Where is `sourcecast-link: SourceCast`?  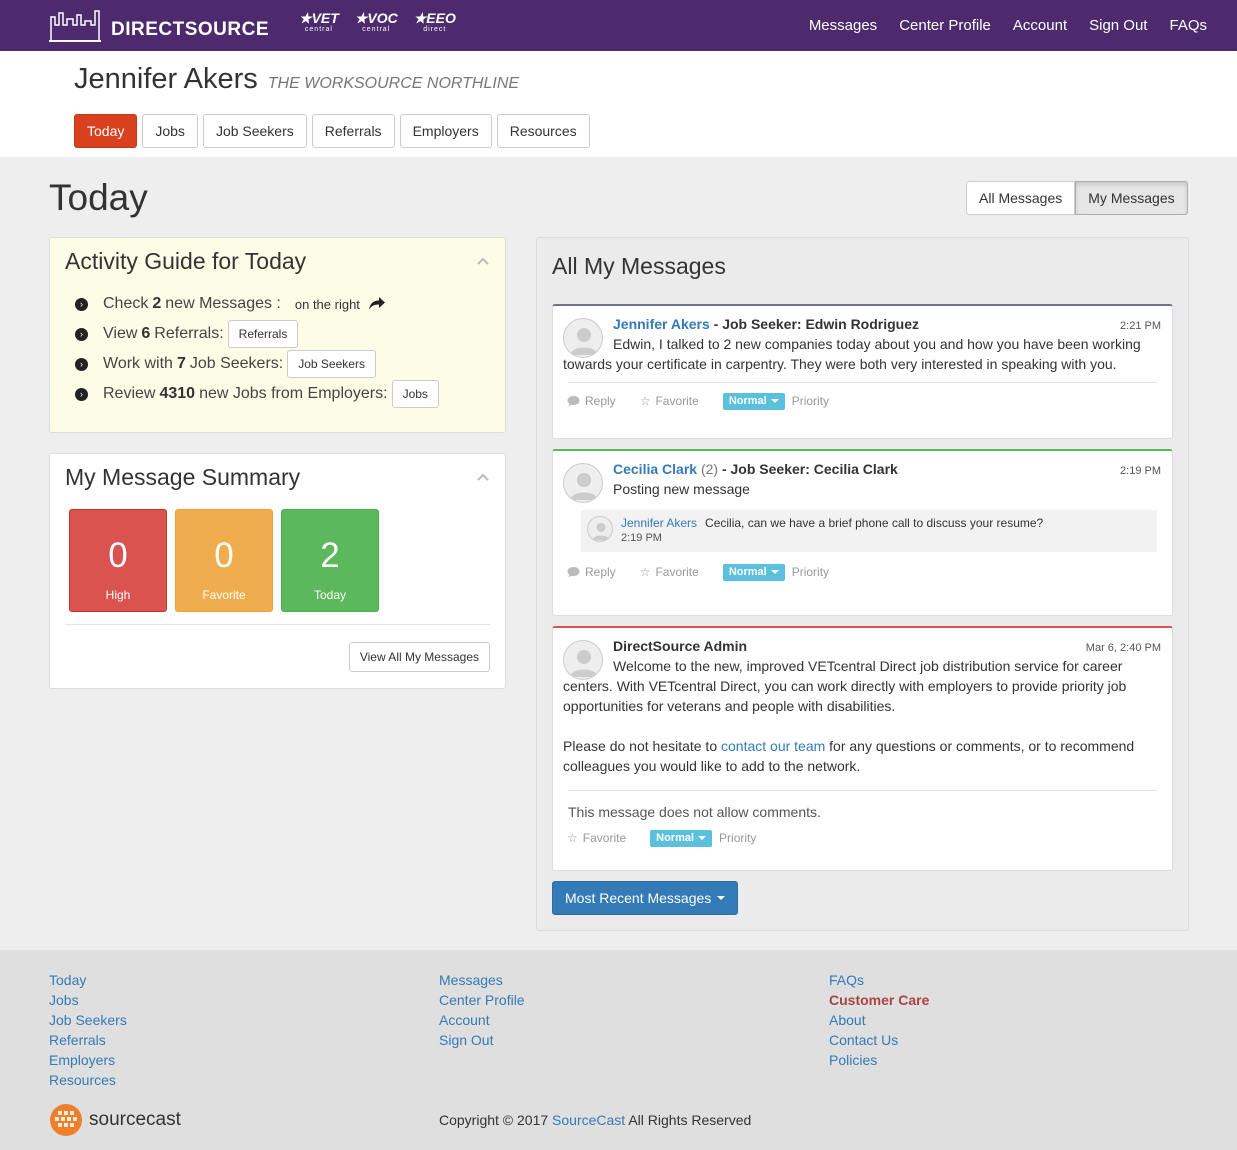
sourcecast-link: SourceCast is located at coordinates (588, 1120).